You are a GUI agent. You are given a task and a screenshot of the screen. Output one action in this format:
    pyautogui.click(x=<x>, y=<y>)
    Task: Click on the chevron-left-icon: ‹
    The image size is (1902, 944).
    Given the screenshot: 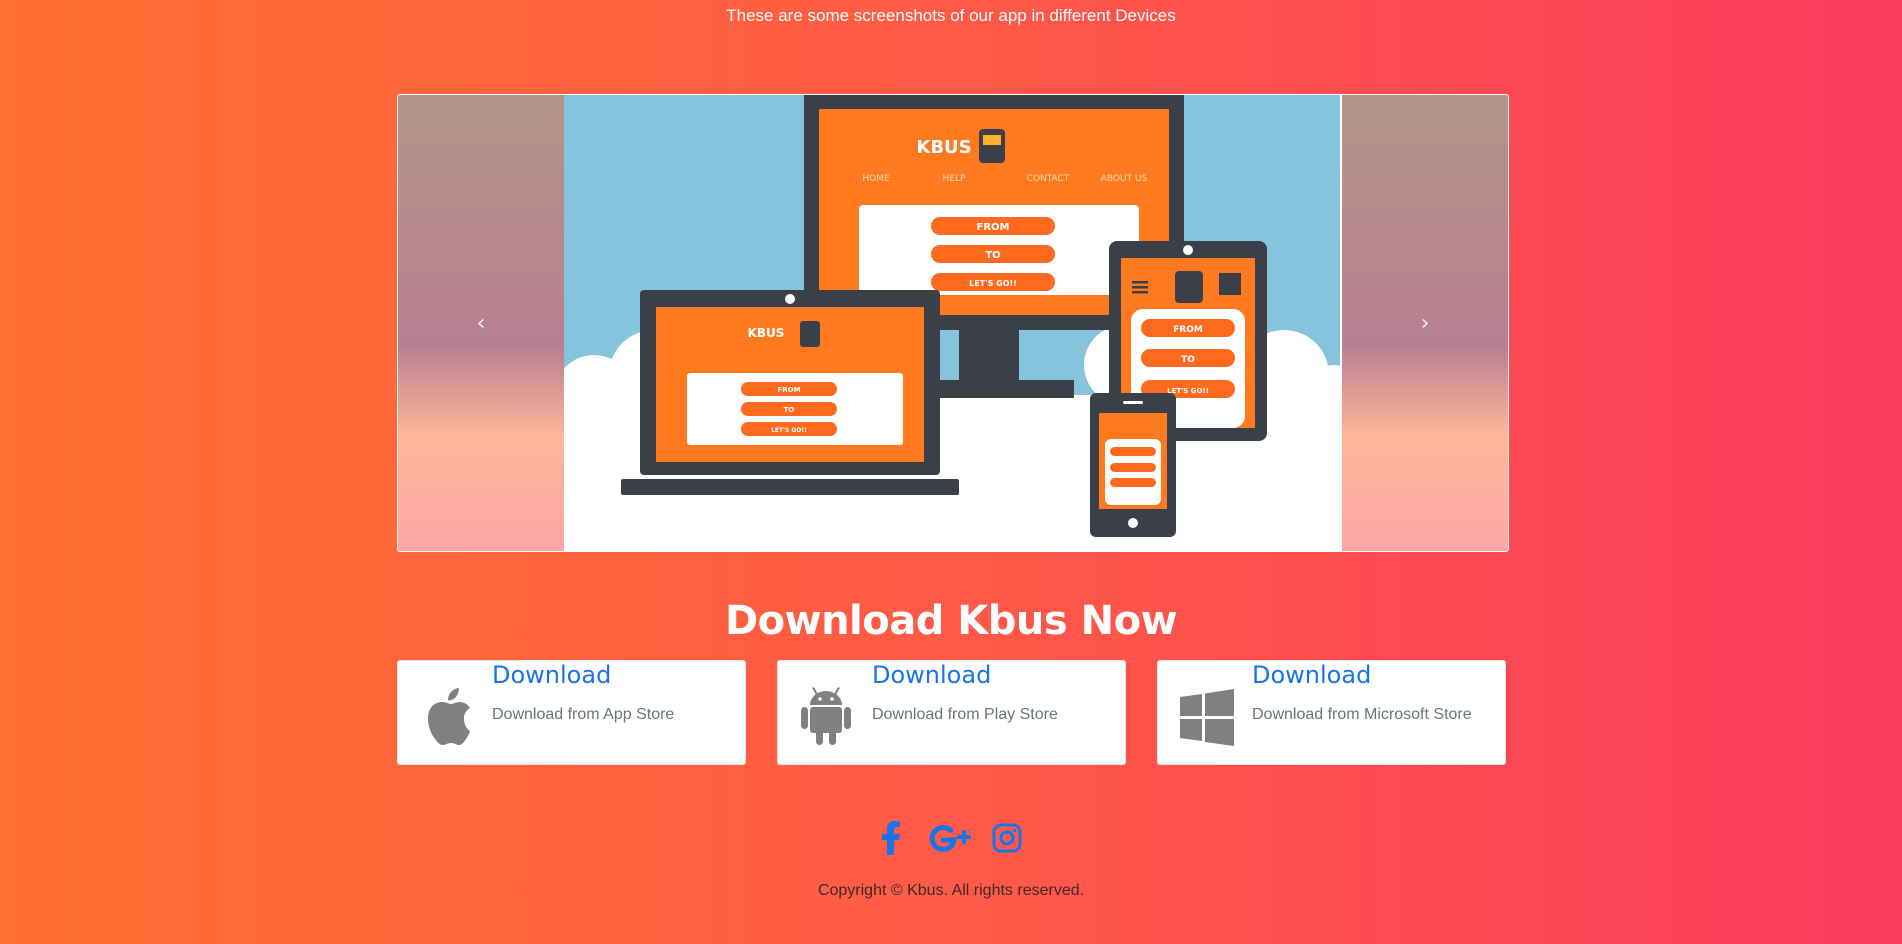 What is the action you would take?
    pyautogui.click(x=481, y=323)
    